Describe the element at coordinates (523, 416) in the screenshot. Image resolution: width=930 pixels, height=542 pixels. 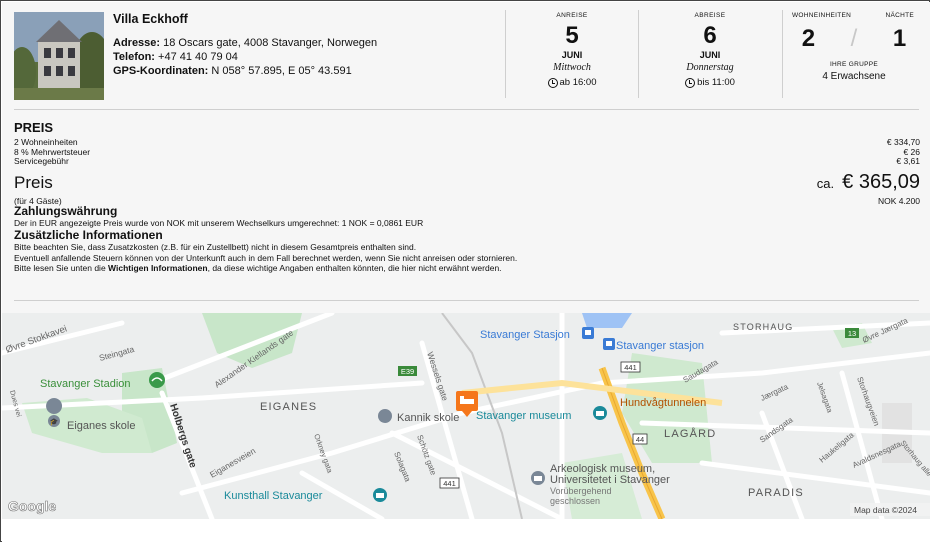
I see `poi-label: Stavanger museum` at that location.